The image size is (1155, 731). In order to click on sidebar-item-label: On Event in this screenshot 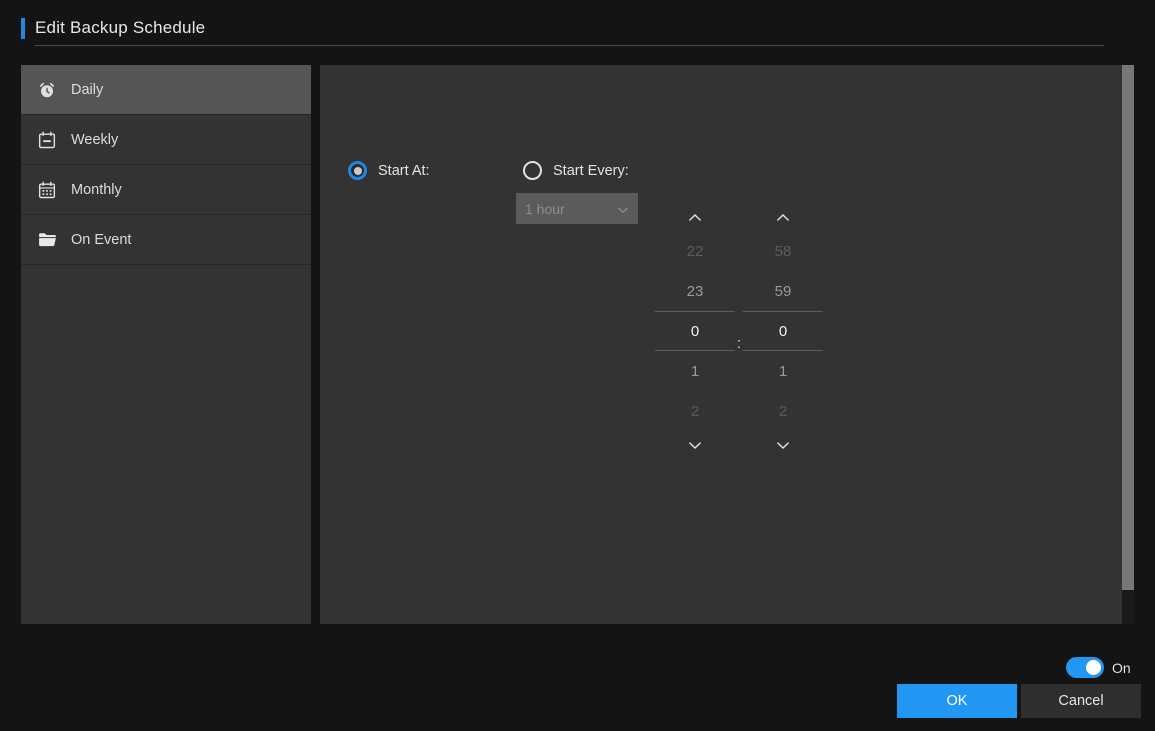, I will do `click(101, 239)`.